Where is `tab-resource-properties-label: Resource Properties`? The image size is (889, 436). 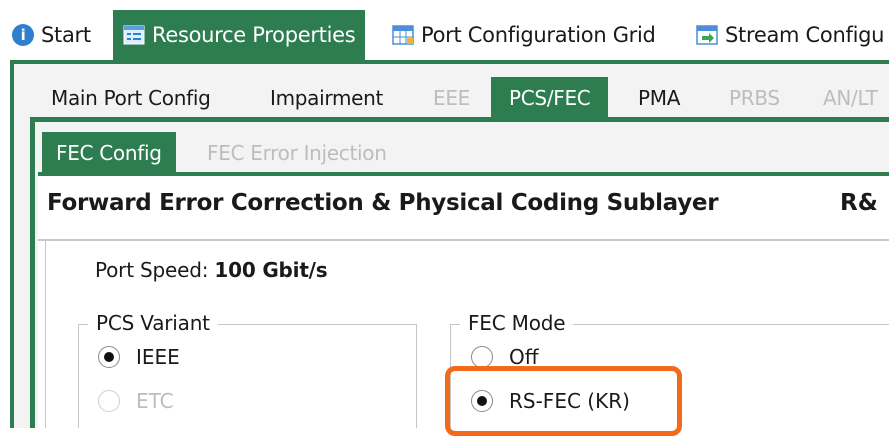
tab-resource-properties-label: Resource Properties is located at coordinates (254, 35).